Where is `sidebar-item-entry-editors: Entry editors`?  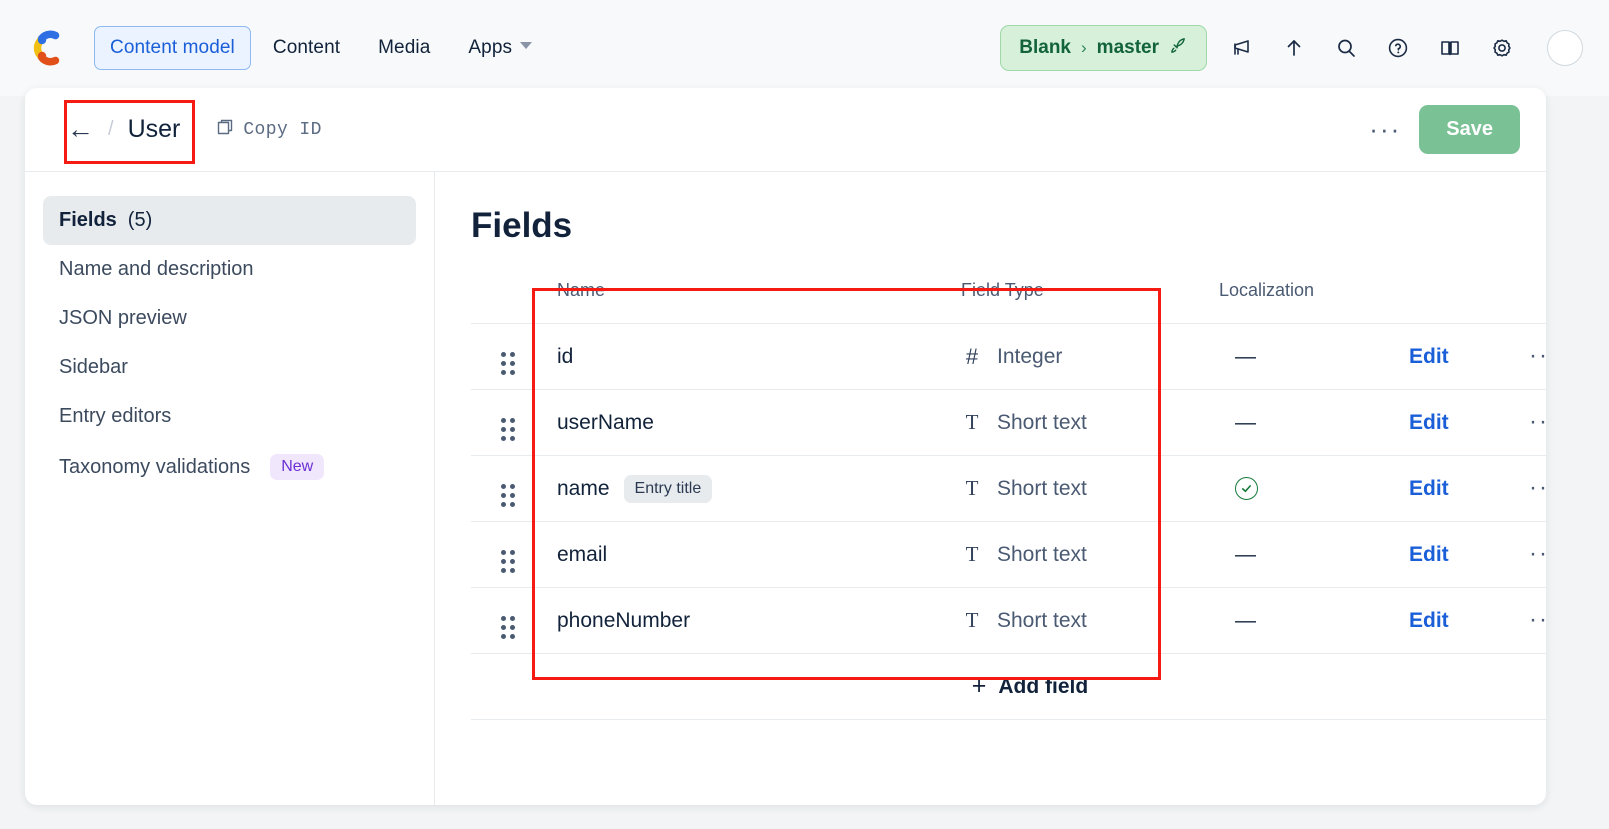 sidebar-item-entry-editors: Entry editors is located at coordinates (229, 416).